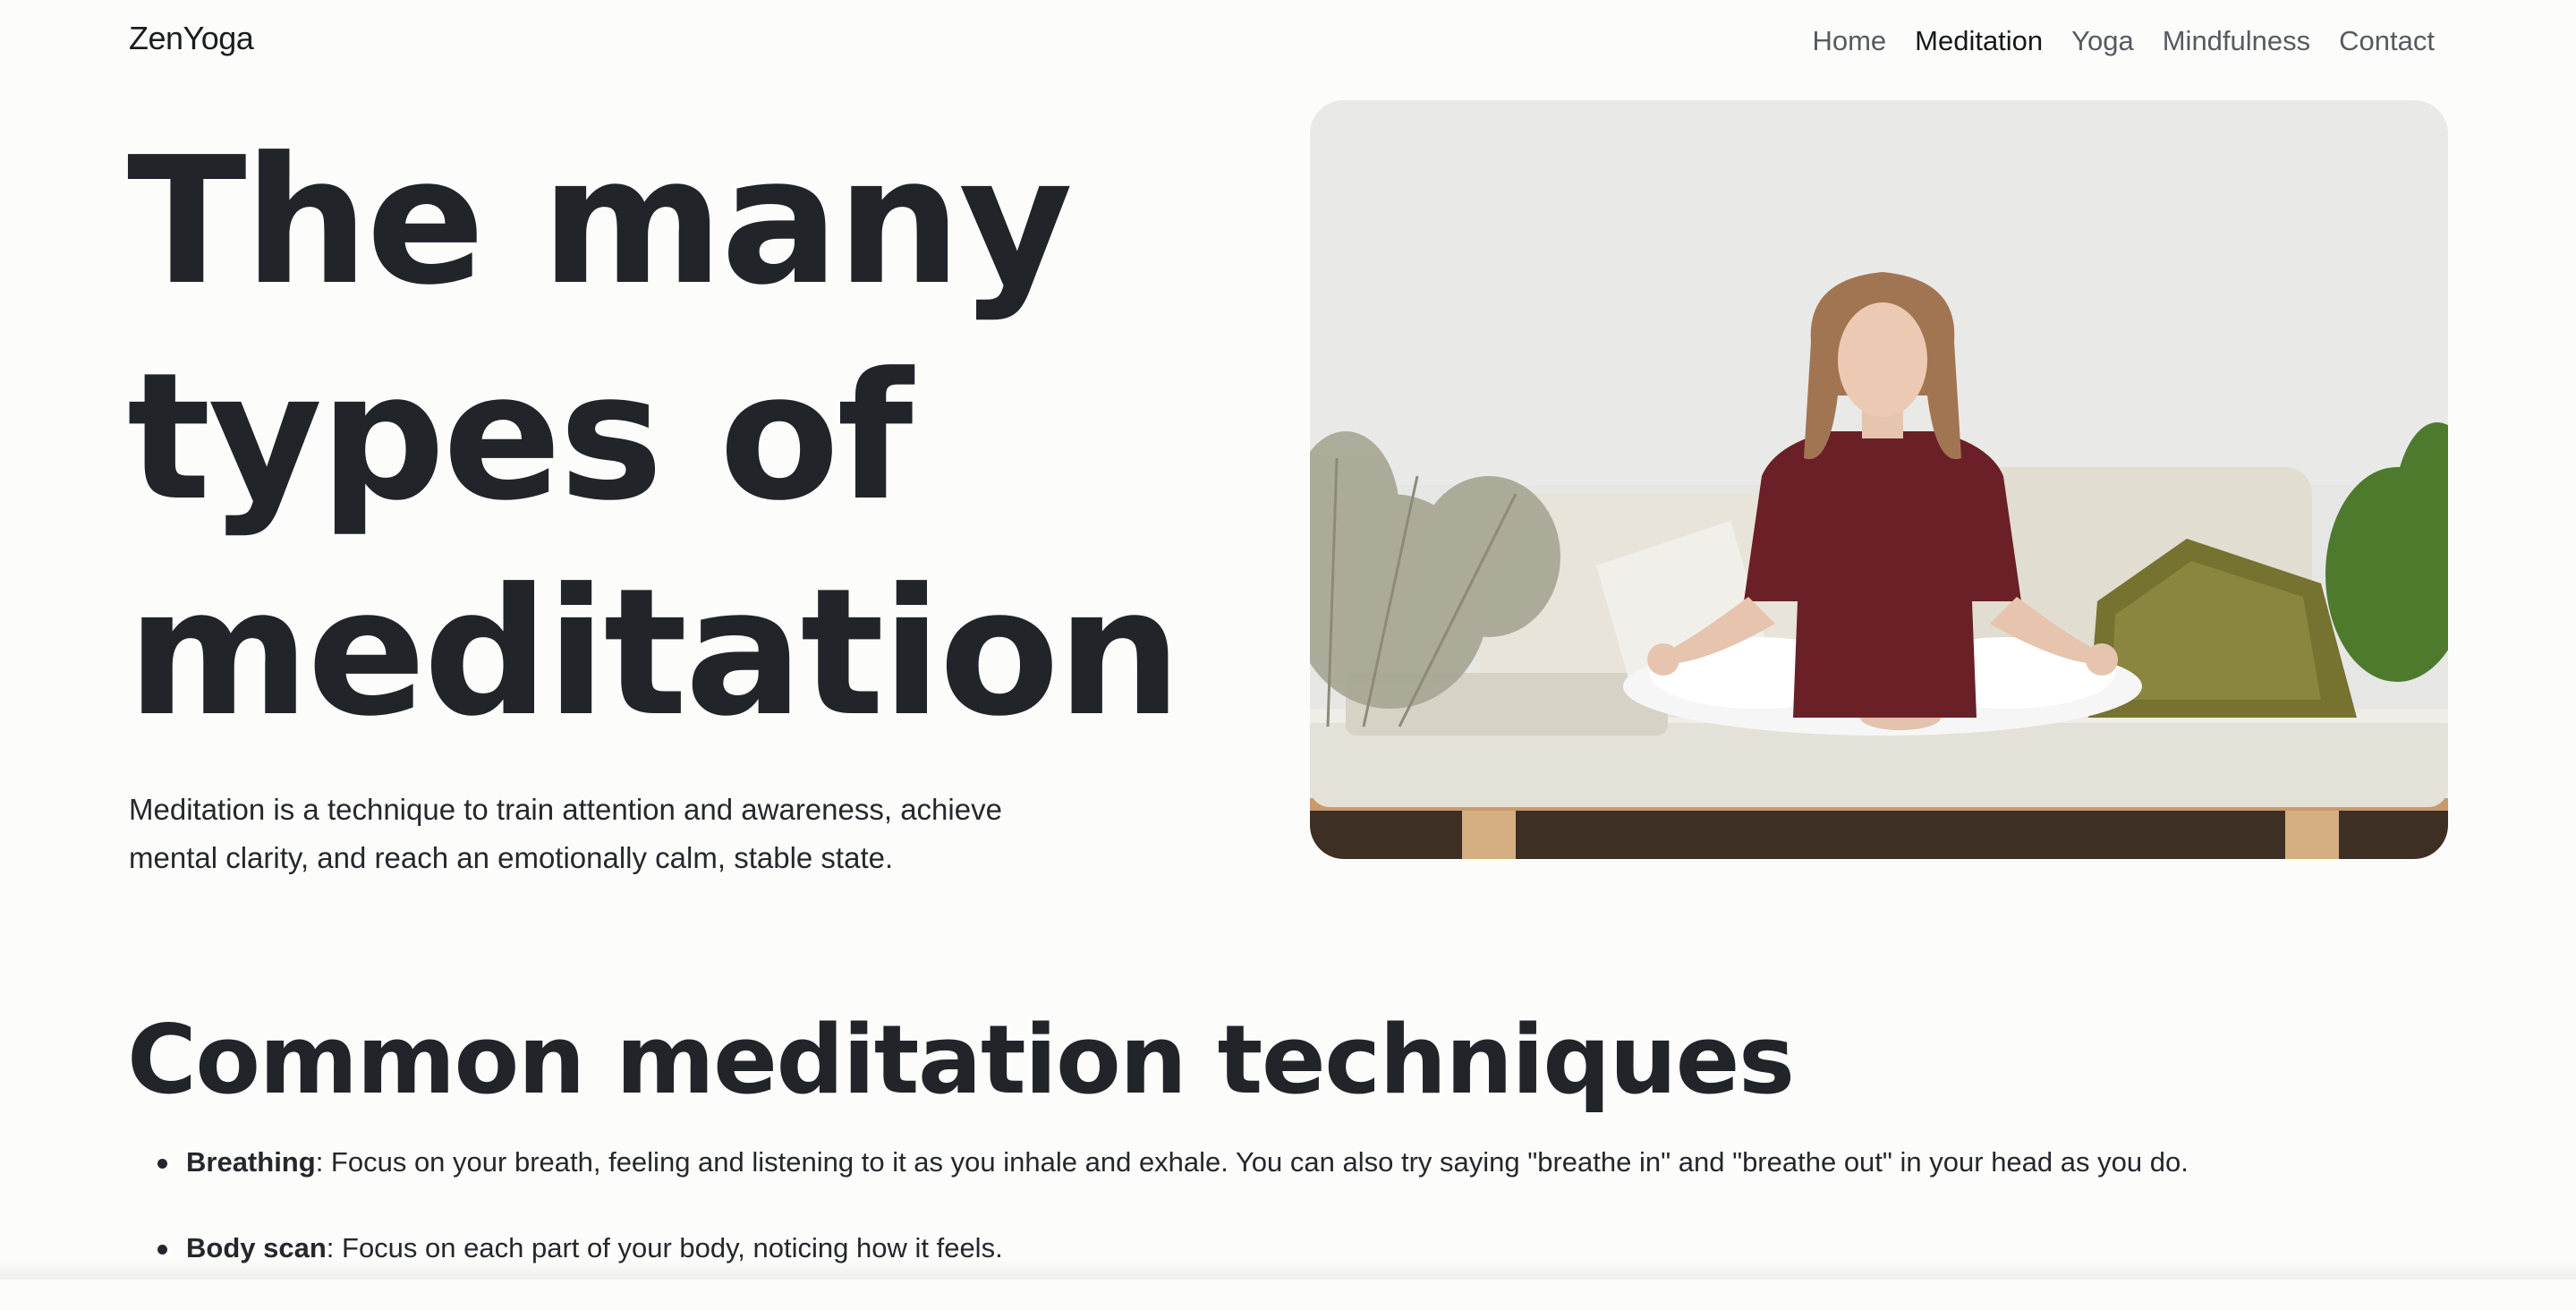 The width and height of the screenshot is (2576, 1310). I want to click on technique-name: Breathing, so click(251, 1162).